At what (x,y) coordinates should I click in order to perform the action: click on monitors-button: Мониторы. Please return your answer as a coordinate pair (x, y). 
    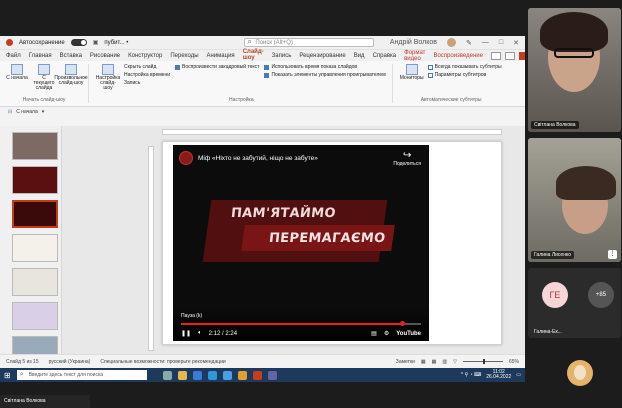
    Looking at the image, I should click on (412, 72).